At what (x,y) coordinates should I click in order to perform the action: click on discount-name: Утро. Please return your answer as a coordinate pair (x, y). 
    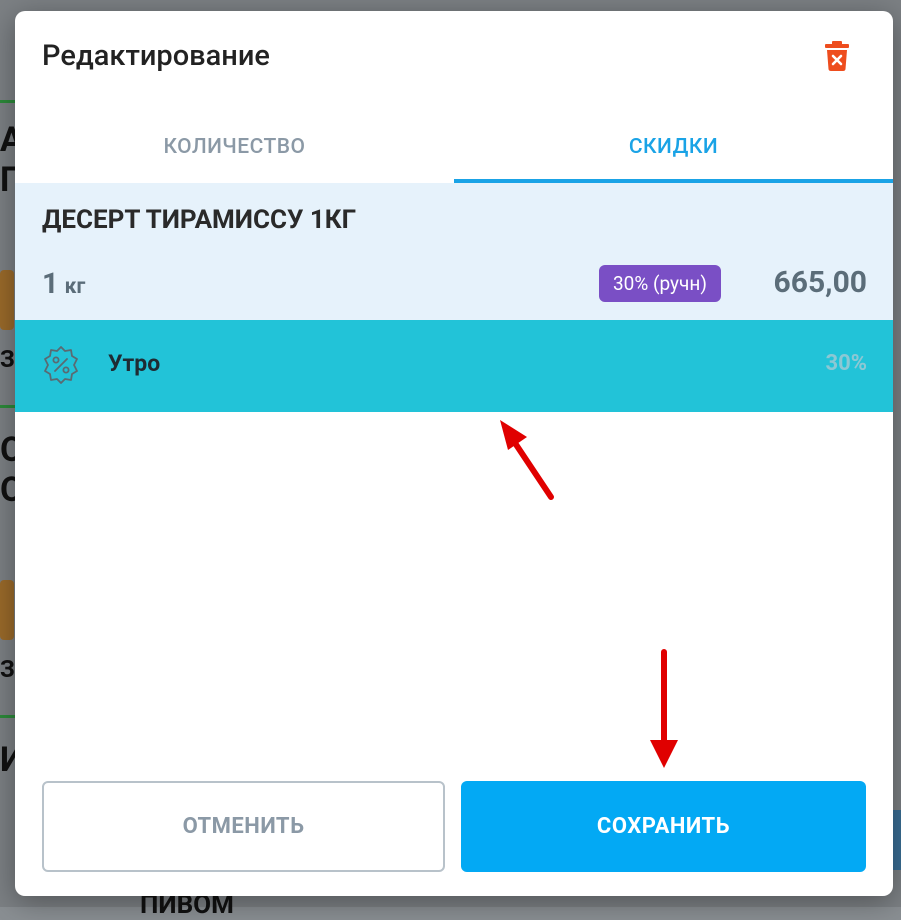
    Looking at the image, I should click on (134, 363).